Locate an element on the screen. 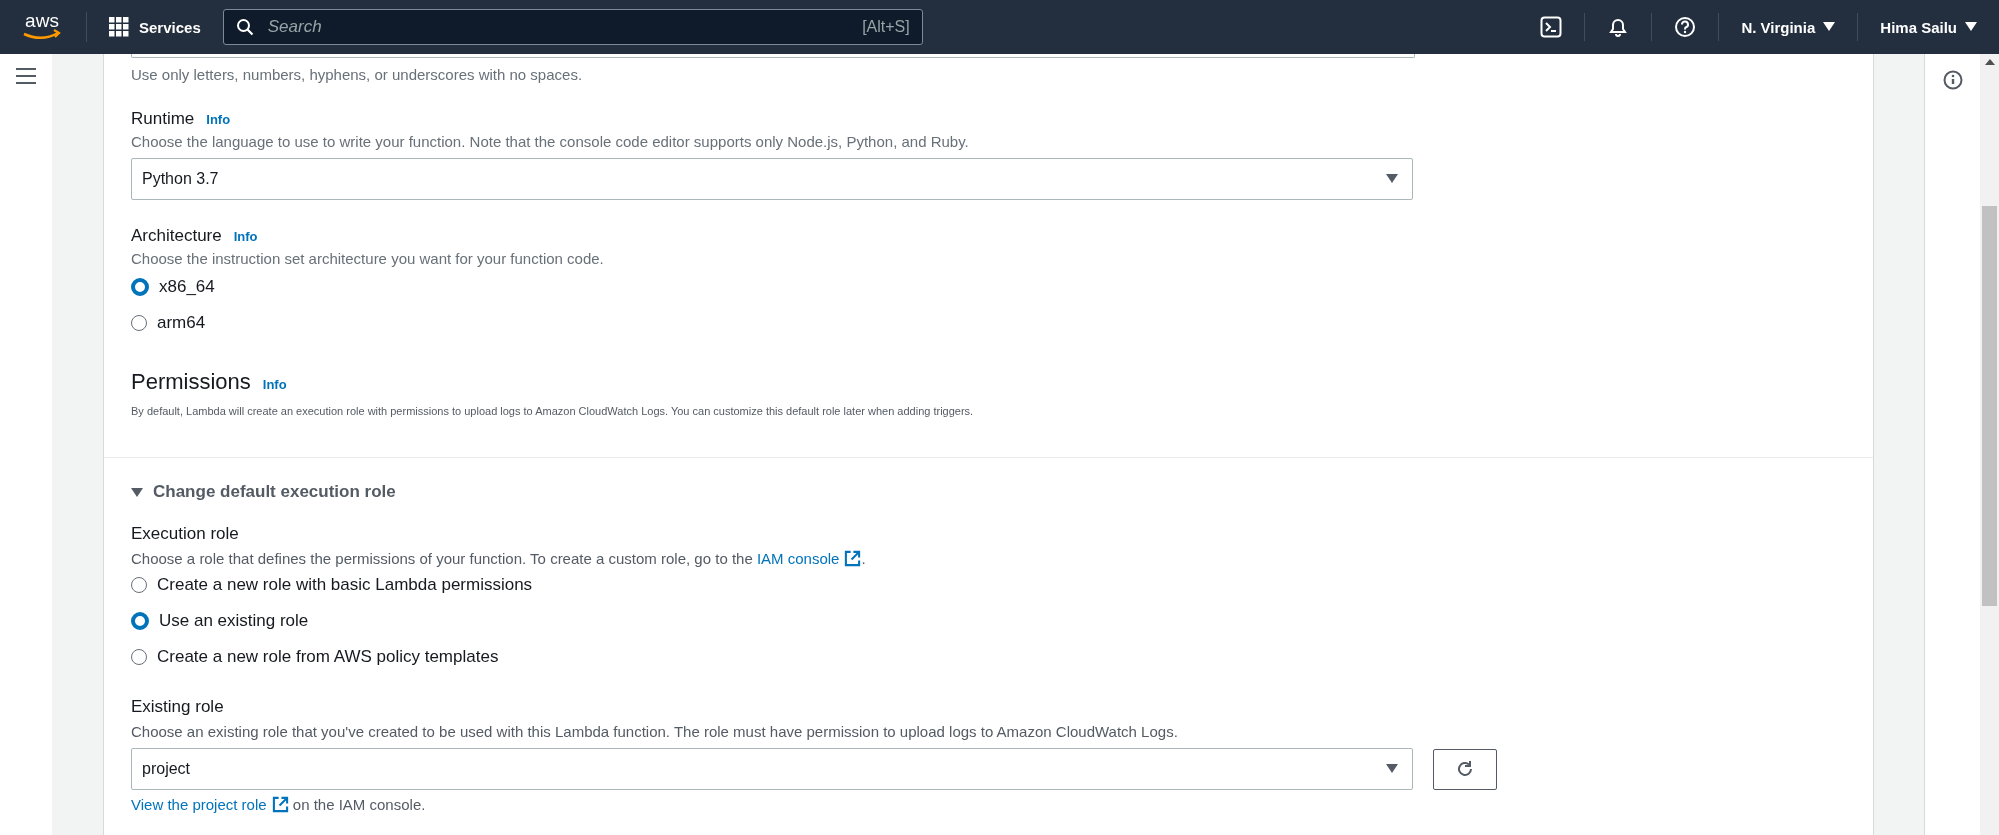 The width and height of the screenshot is (1999, 835). field-label: Runtime is located at coordinates (163, 119).